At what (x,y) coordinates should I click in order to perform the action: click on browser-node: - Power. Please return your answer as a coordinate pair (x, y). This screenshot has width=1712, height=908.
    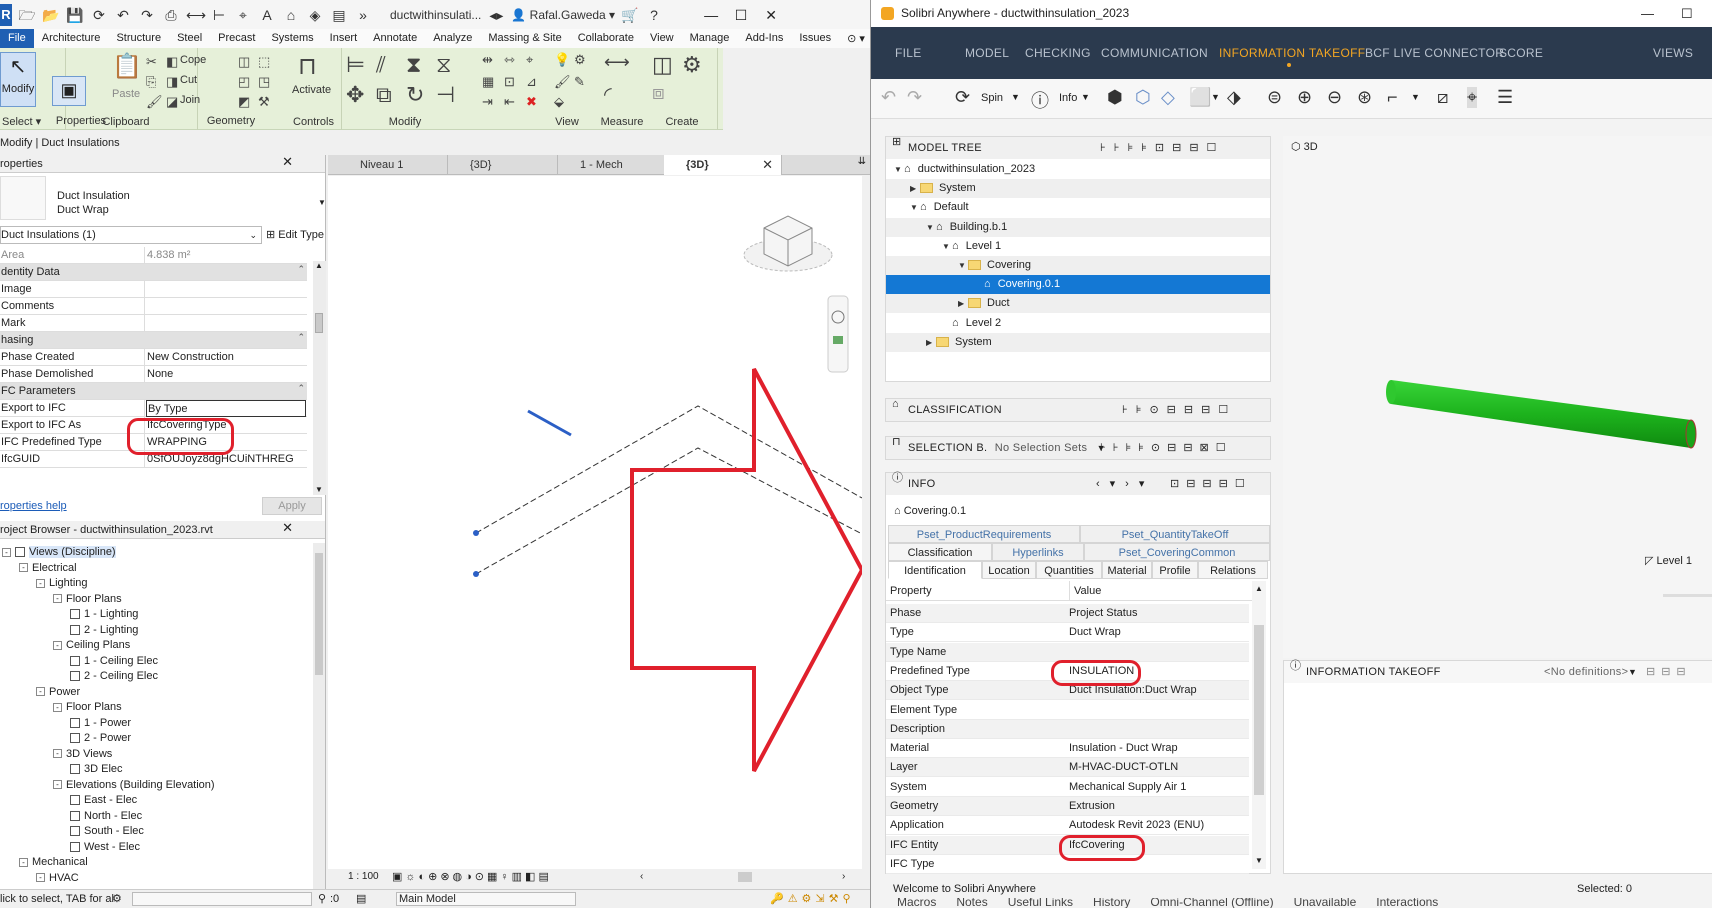
    Looking at the image, I should click on (58, 692).